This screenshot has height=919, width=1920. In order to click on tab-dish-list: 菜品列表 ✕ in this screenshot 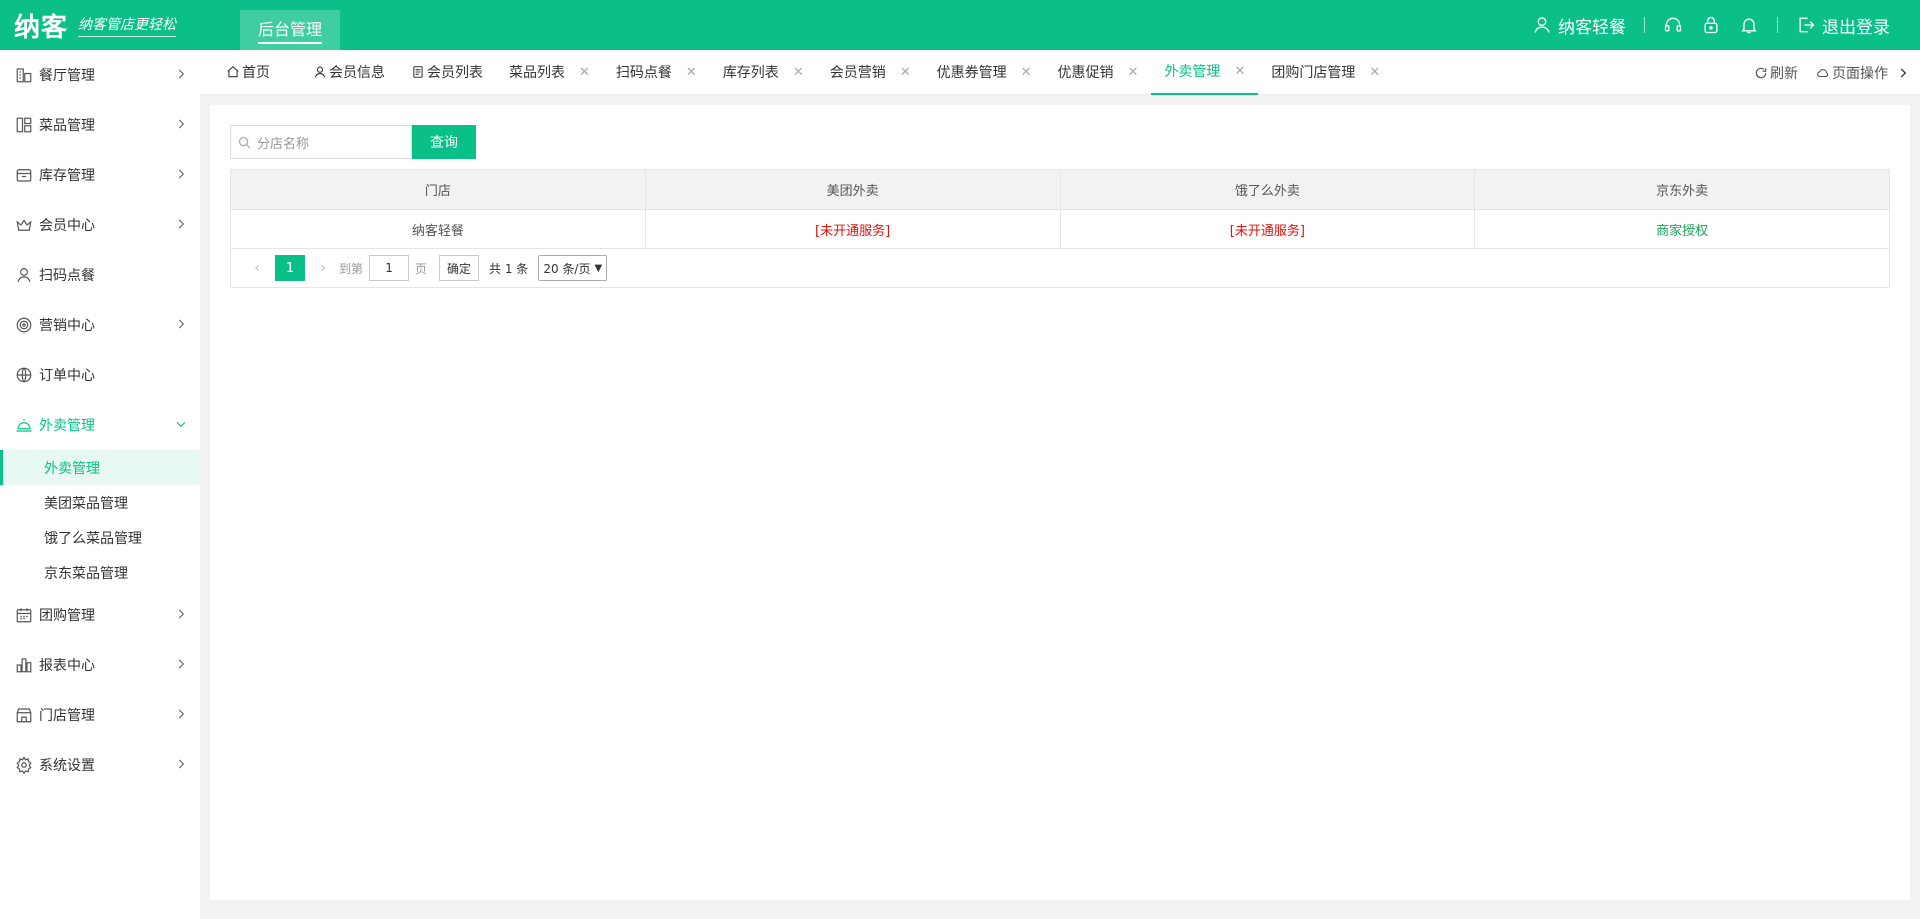, I will do `click(549, 72)`.